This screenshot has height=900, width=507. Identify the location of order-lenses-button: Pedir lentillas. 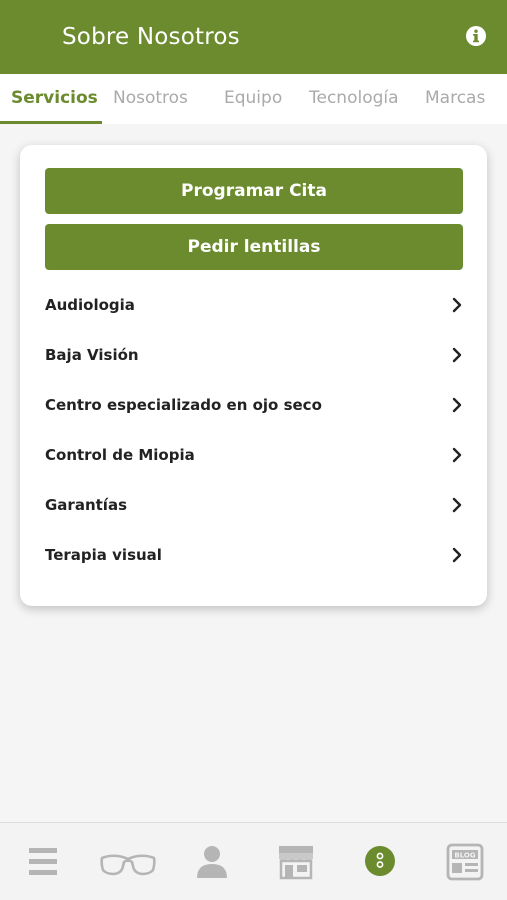
(254, 247).